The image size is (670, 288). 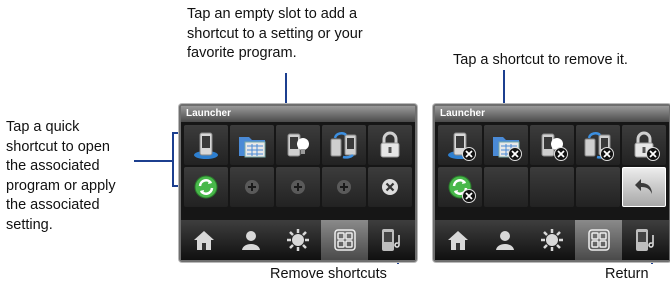 What do you see at coordinates (154, 161) in the screenshot?
I see `leader-line` at bounding box center [154, 161].